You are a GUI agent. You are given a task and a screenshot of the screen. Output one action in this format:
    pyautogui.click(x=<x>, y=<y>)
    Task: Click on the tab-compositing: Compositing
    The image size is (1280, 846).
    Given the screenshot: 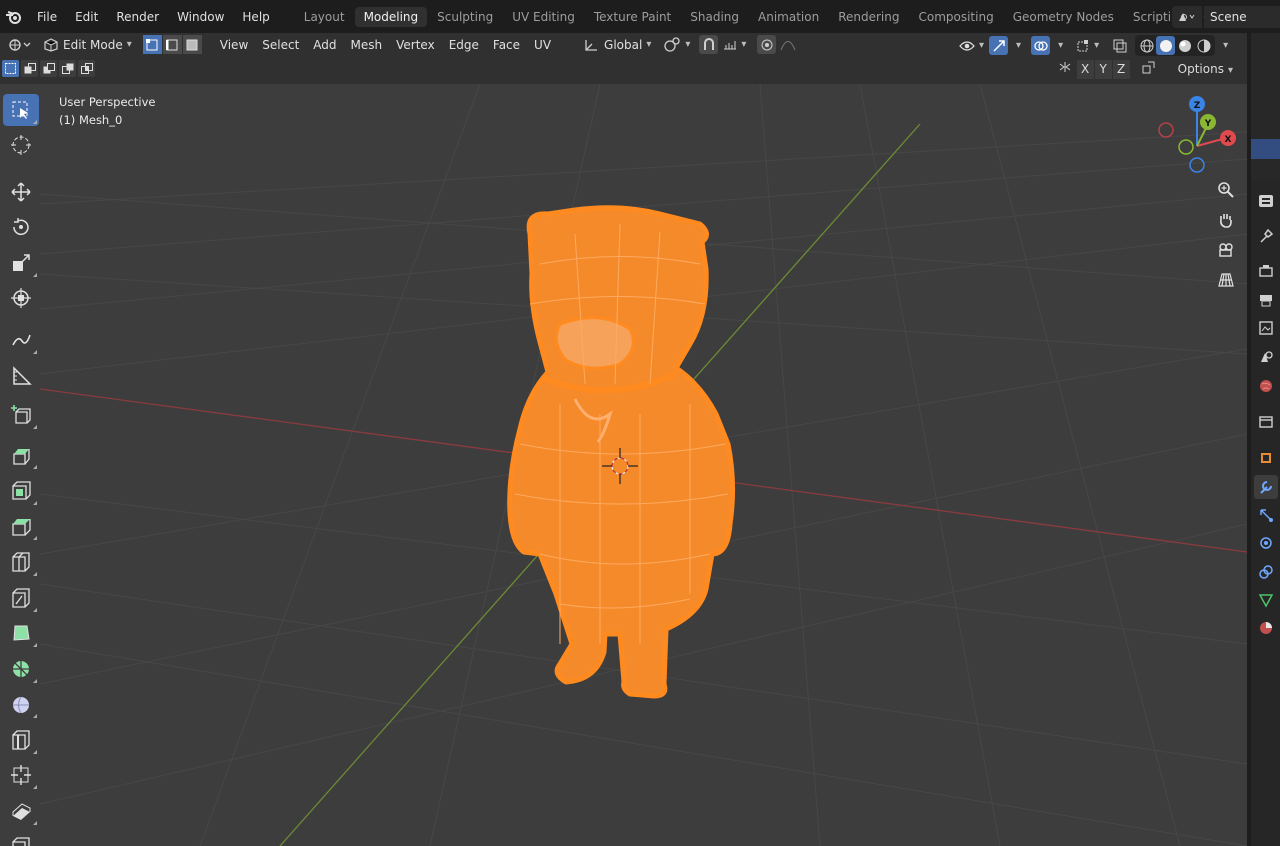 What is the action you would take?
    pyautogui.click(x=955, y=17)
    